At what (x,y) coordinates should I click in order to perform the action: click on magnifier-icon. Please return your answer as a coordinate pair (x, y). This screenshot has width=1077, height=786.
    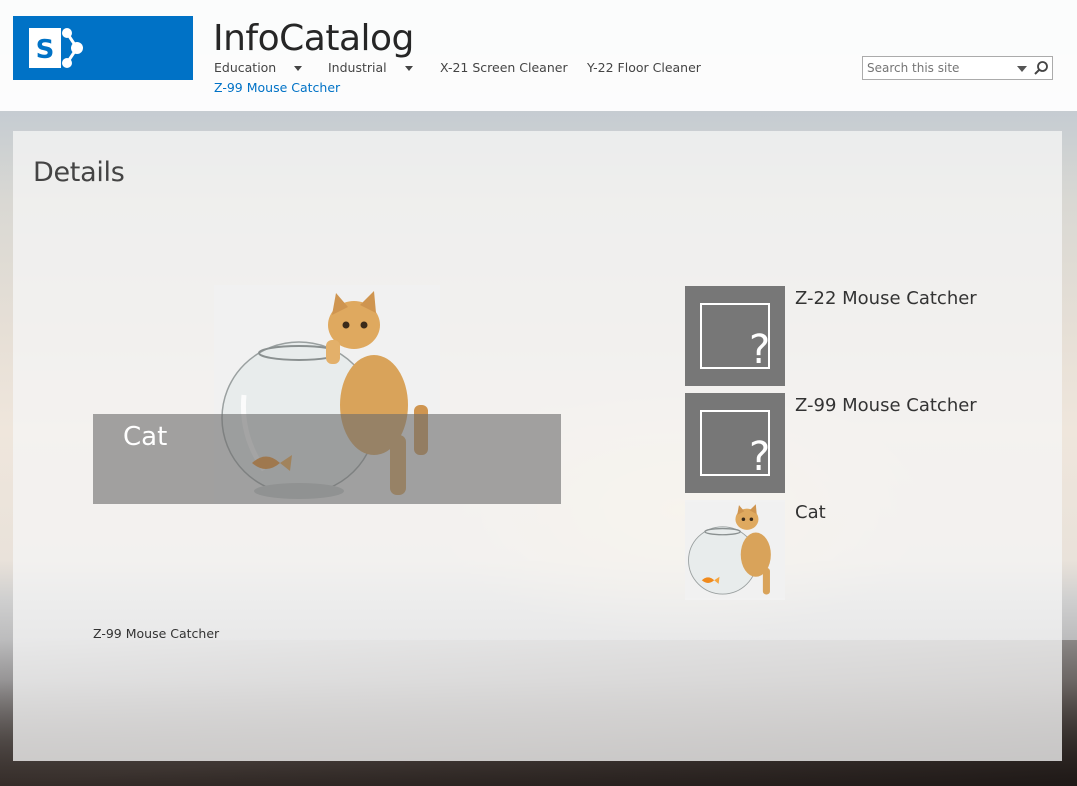
    Looking at the image, I should click on (1041, 68).